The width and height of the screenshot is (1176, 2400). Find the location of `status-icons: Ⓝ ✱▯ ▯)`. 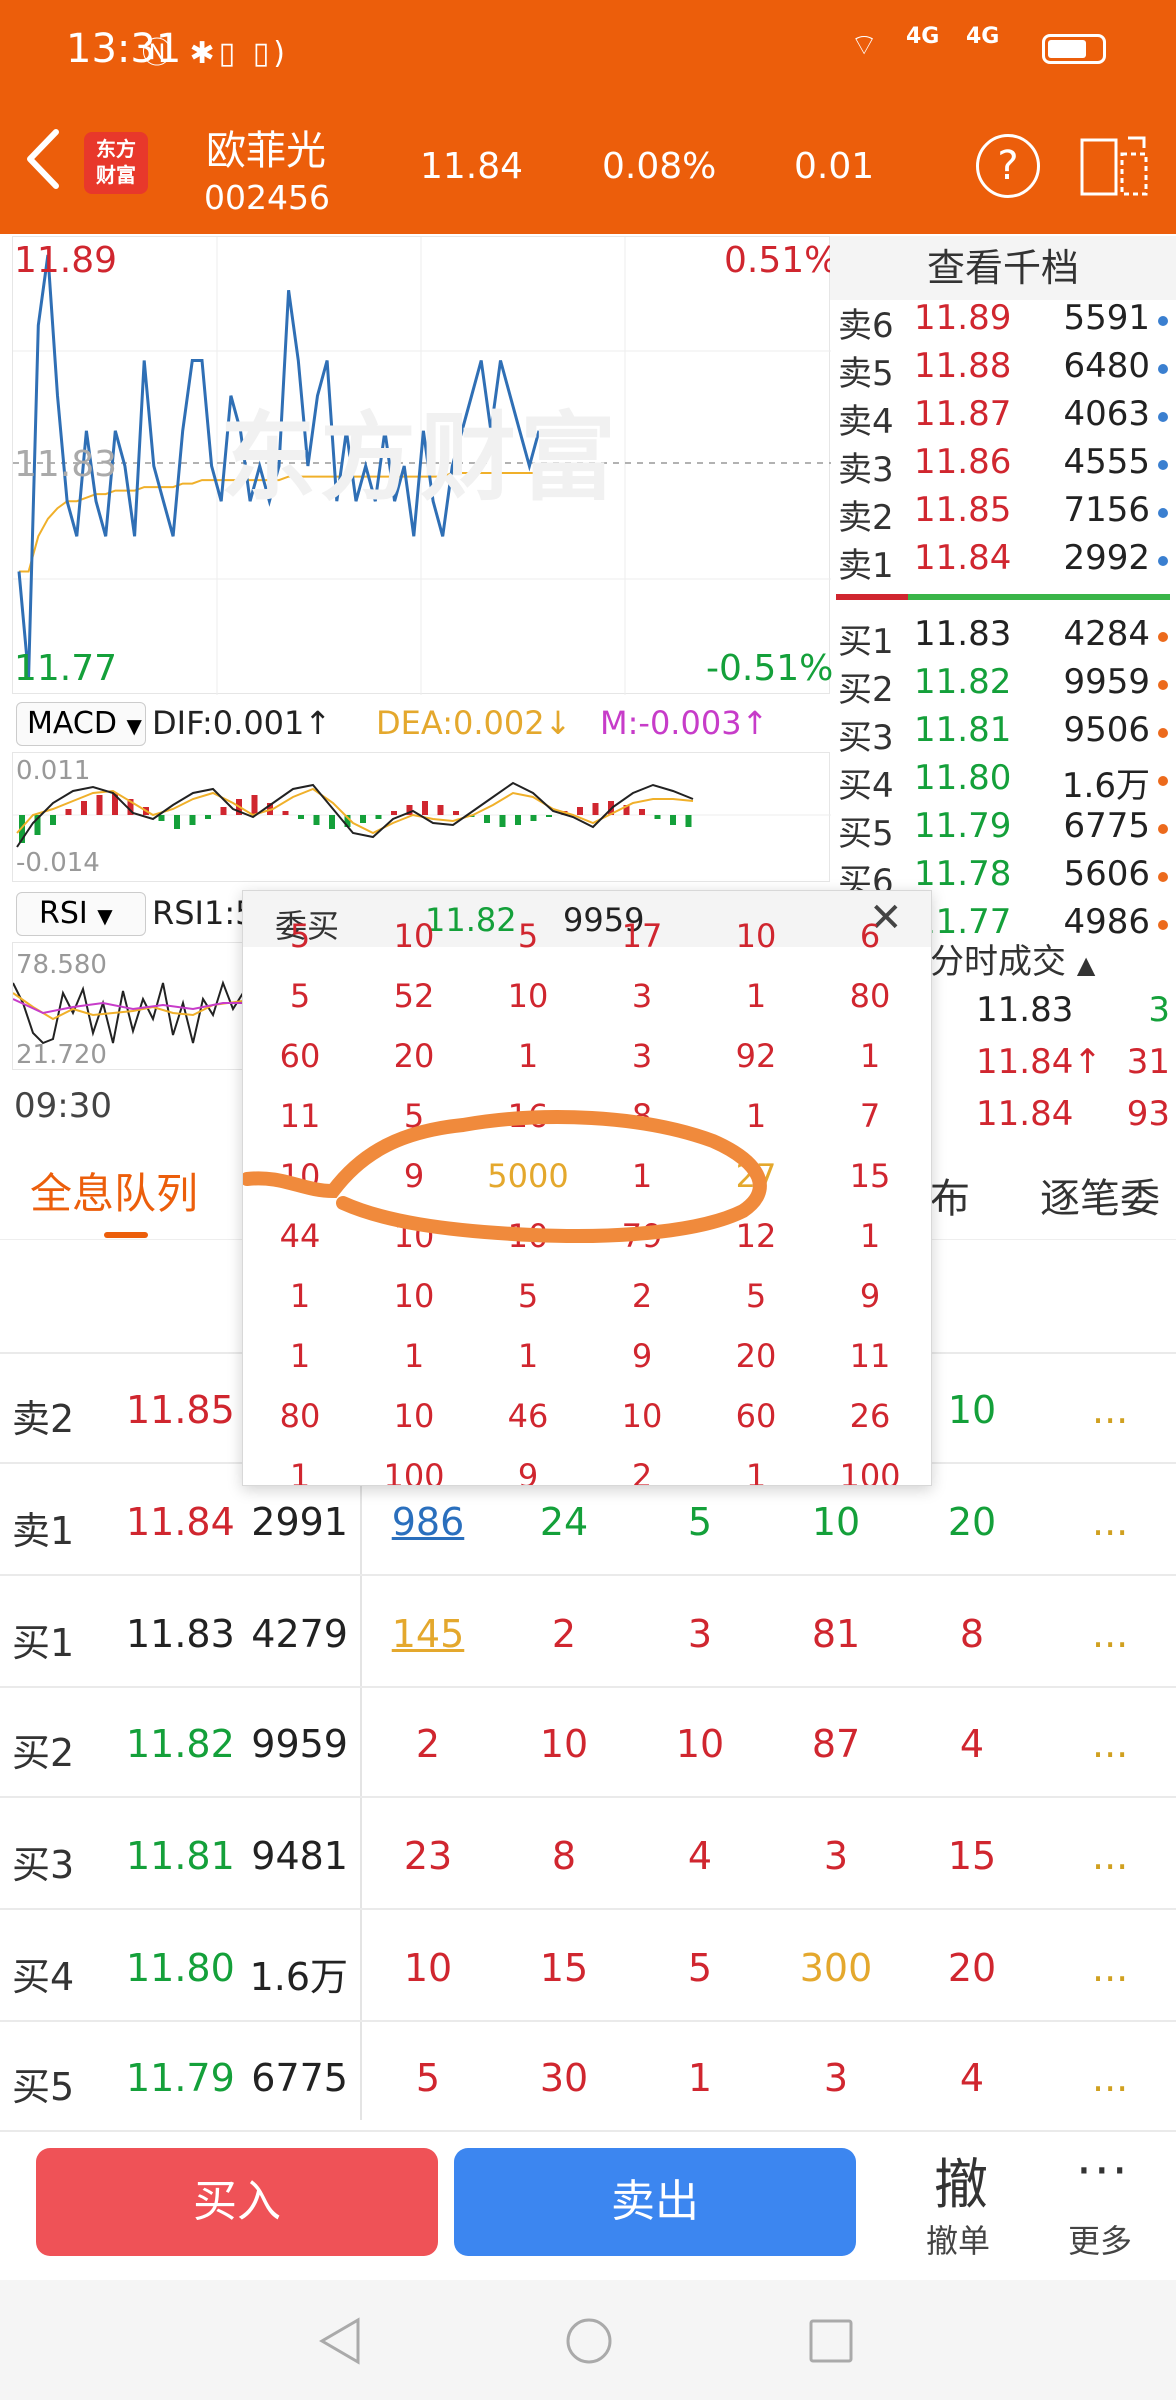

status-icons: Ⓝ ✱▯ ▯) is located at coordinates (215, 53).